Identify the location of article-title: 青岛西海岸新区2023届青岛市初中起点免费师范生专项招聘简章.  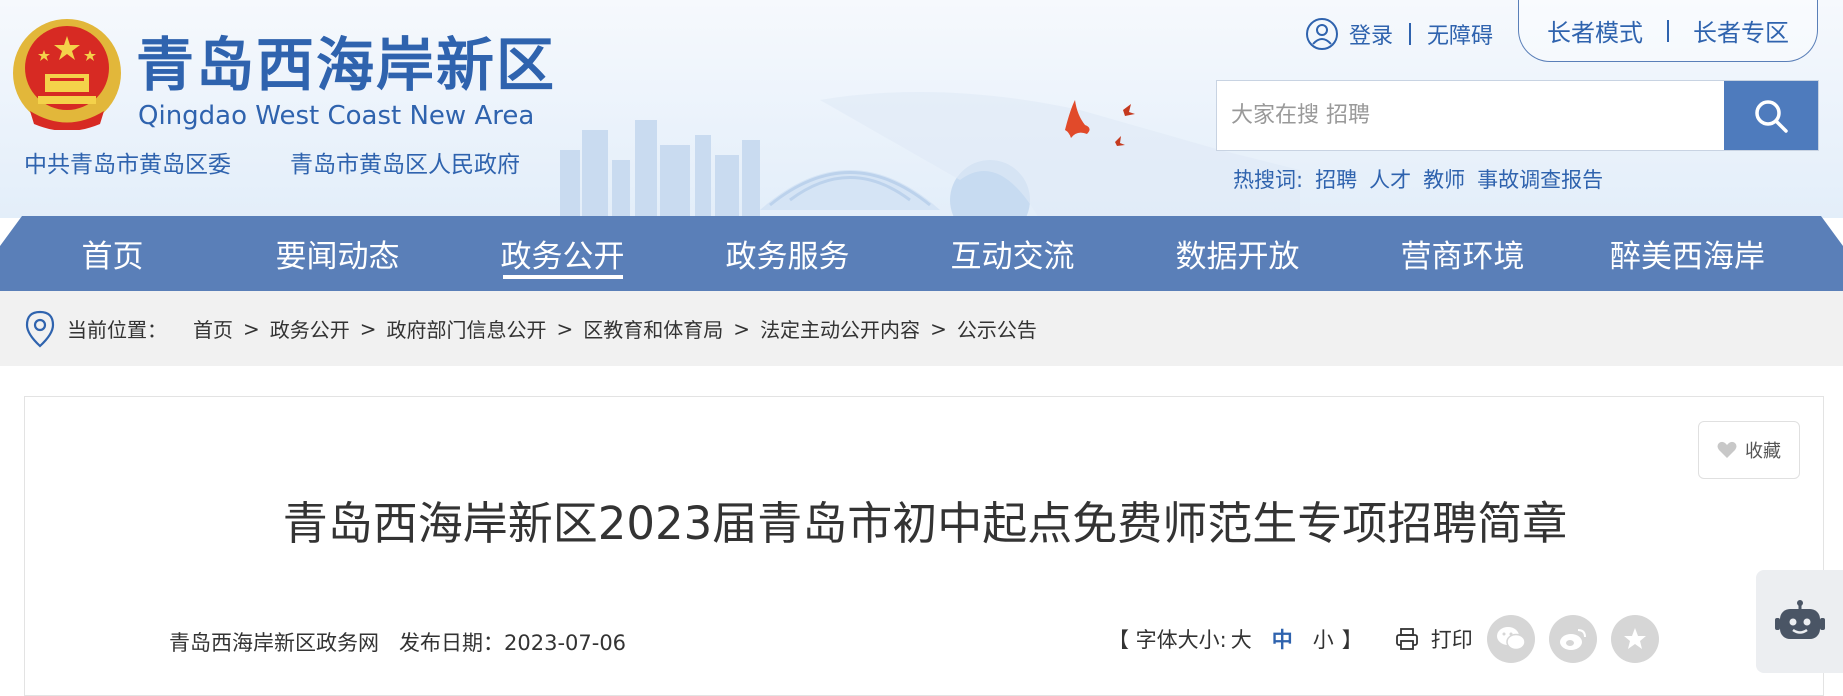
(925, 523).